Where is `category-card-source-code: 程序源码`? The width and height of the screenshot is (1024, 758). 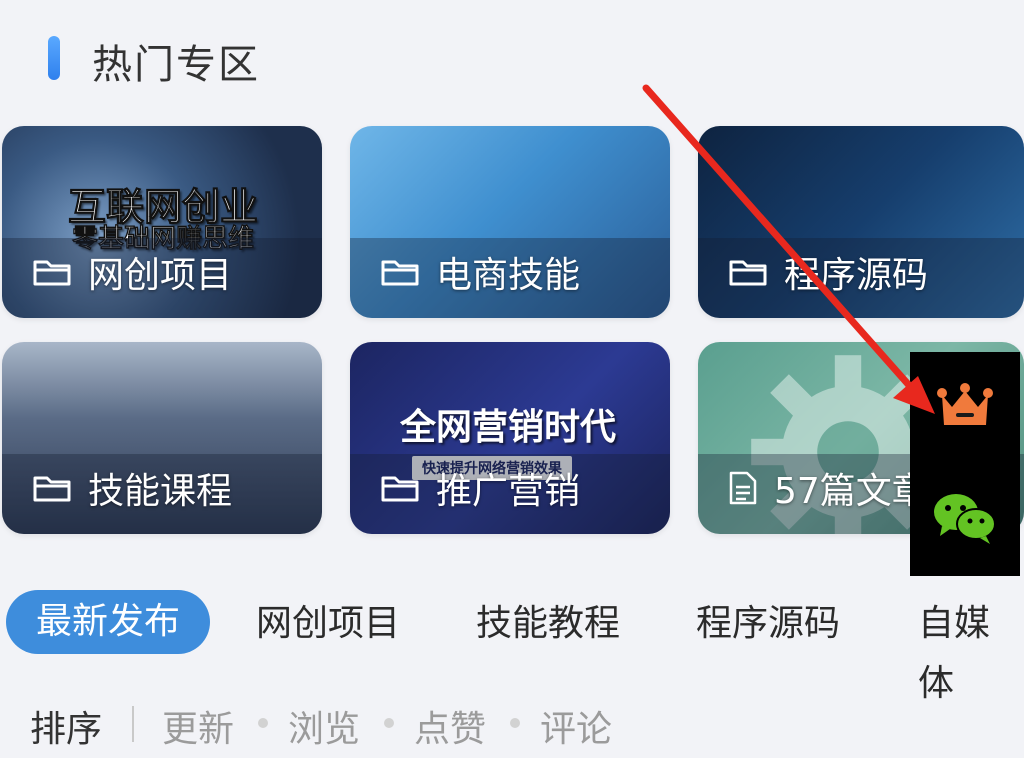 category-card-source-code: 程序源码 is located at coordinates (861, 222).